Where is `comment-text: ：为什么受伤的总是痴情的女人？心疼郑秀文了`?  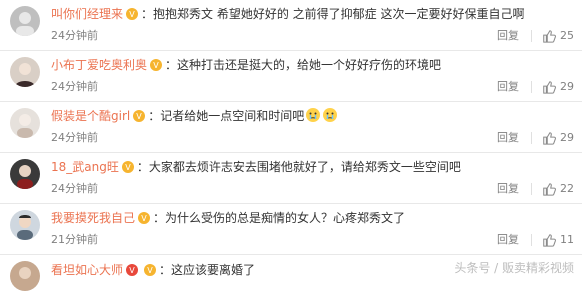 comment-text: ：为什么受伤的总是痴情的女人？心疼郑秀文了 is located at coordinates (279, 218).